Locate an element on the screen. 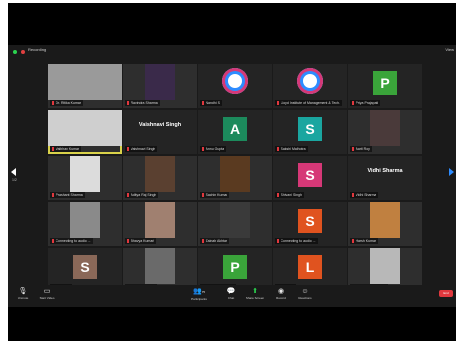 This screenshot has width=456, height=341. participant-tile: P Priya Prajapati is located at coordinates (385, 86).